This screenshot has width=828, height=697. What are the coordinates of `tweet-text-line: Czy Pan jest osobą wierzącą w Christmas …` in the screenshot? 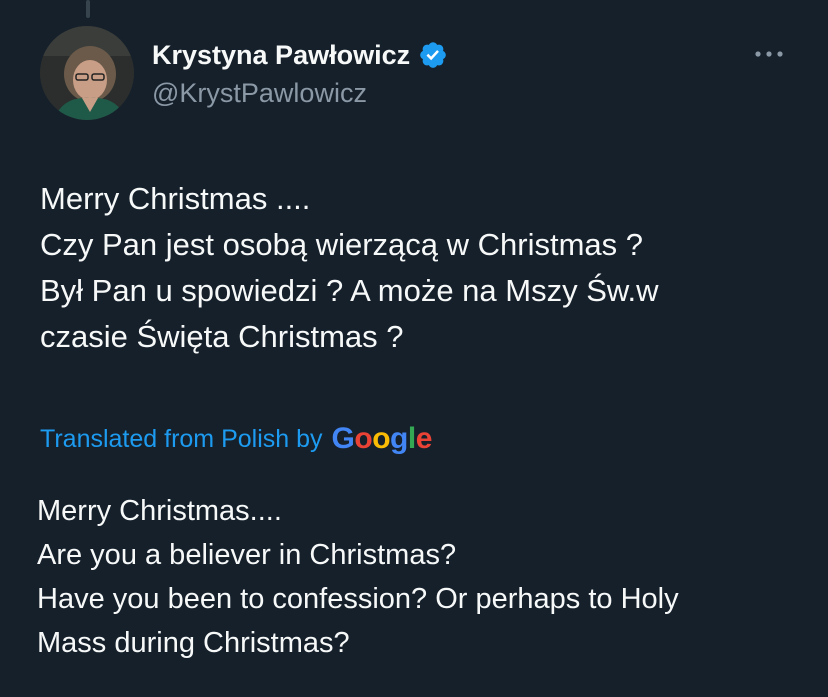 It's located at (342, 244).